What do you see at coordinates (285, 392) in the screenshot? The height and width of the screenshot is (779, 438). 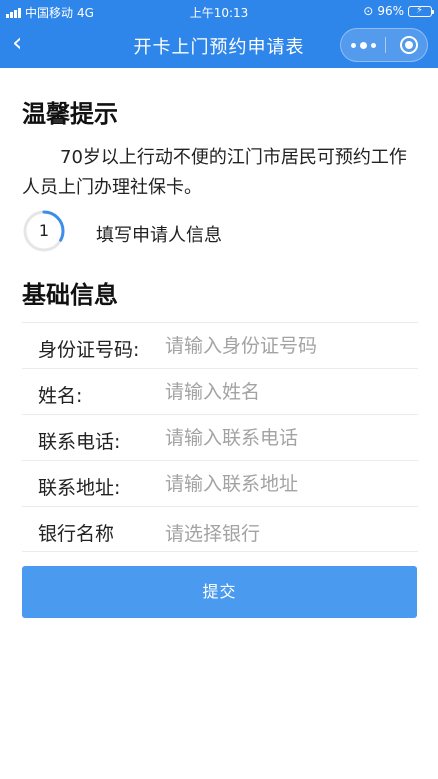 I see `name-input` at bounding box center [285, 392].